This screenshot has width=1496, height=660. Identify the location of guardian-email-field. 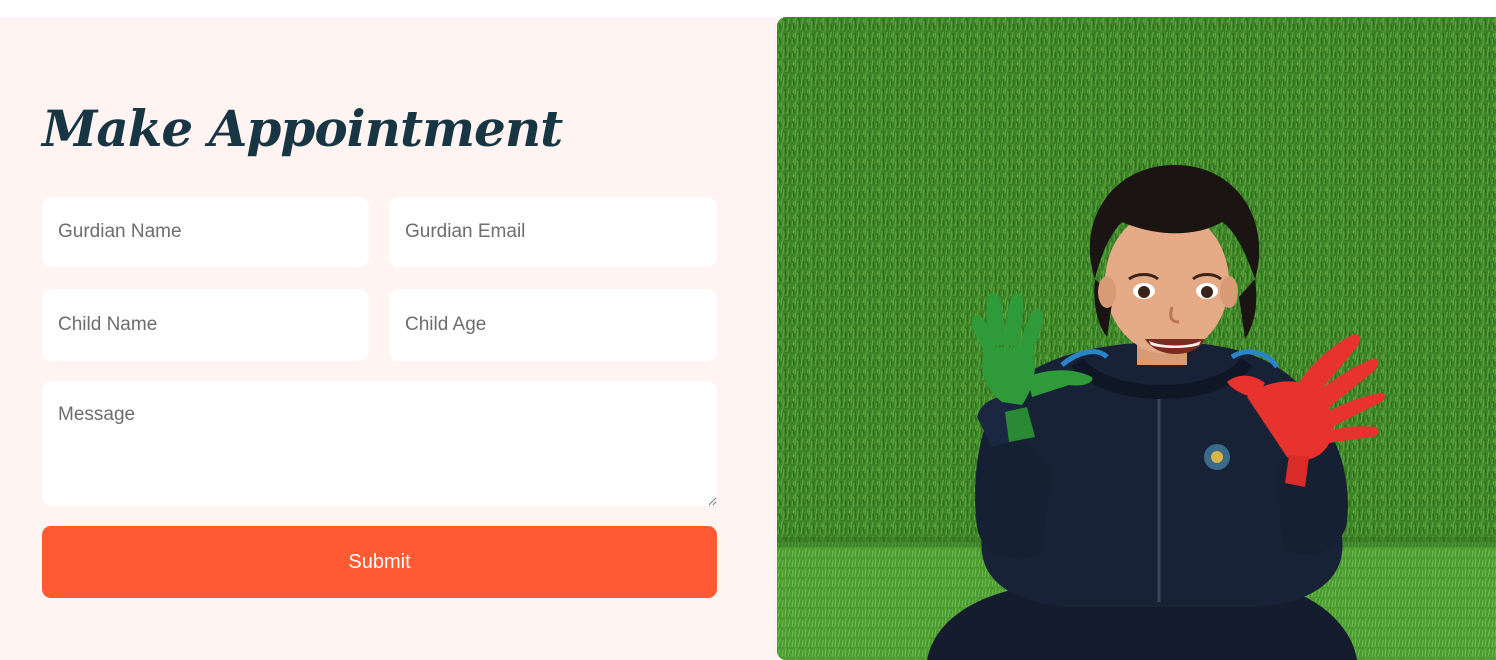
(553, 232).